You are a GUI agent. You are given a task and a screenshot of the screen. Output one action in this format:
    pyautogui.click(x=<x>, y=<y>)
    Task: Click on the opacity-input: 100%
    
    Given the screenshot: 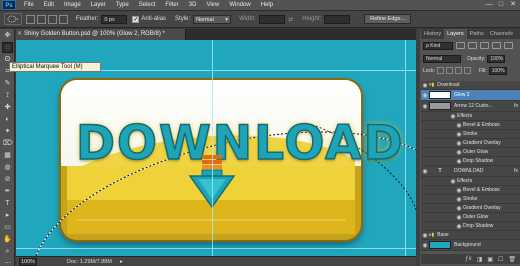 What is the action you would take?
    pyautogui.click(x=496, y=58)
    